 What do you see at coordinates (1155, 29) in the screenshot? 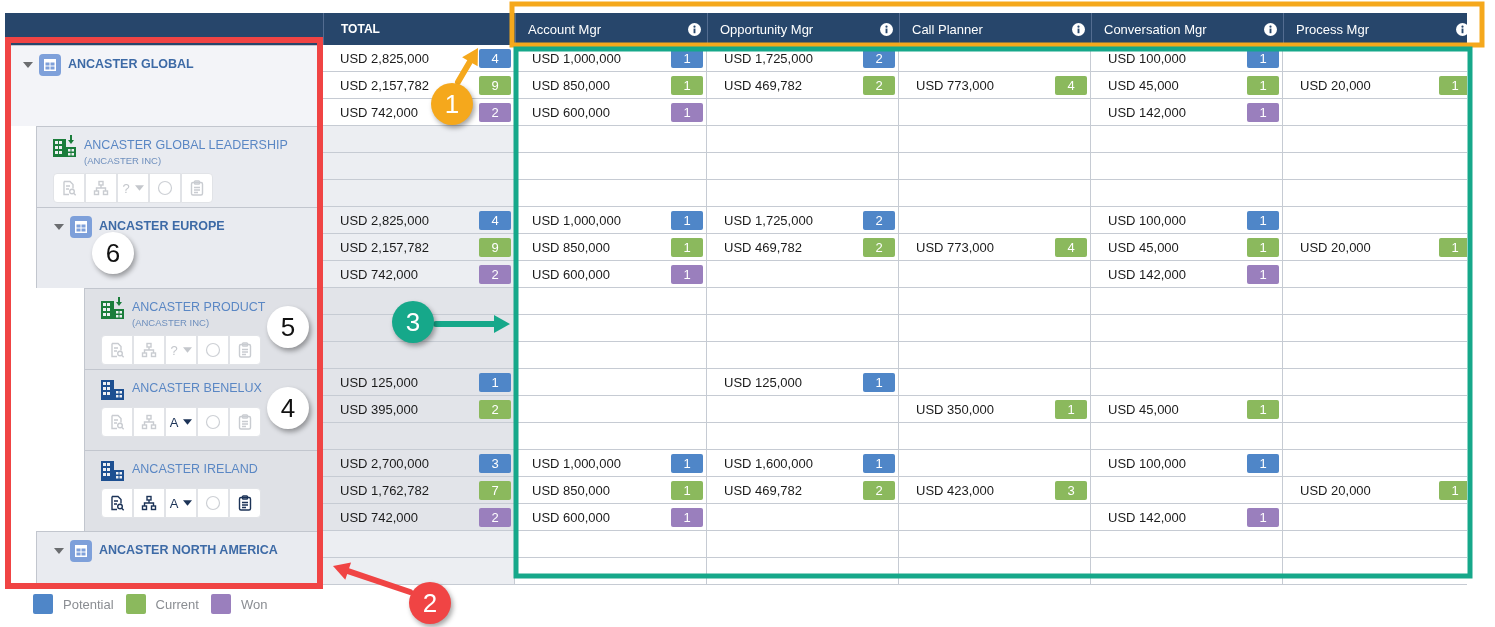
I see `column-header: Conversation Mgr` at bounding box center [1155, 29].